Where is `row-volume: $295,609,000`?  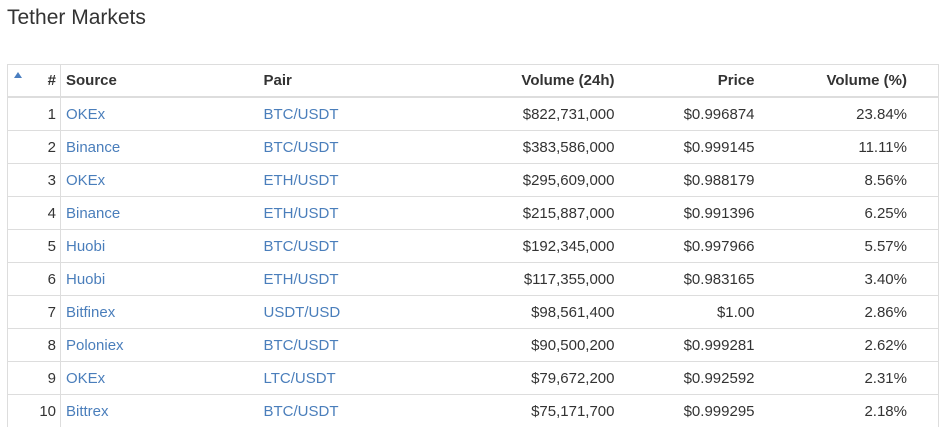 row-volume: $295,609,000 is located at coordinates (501, 180).